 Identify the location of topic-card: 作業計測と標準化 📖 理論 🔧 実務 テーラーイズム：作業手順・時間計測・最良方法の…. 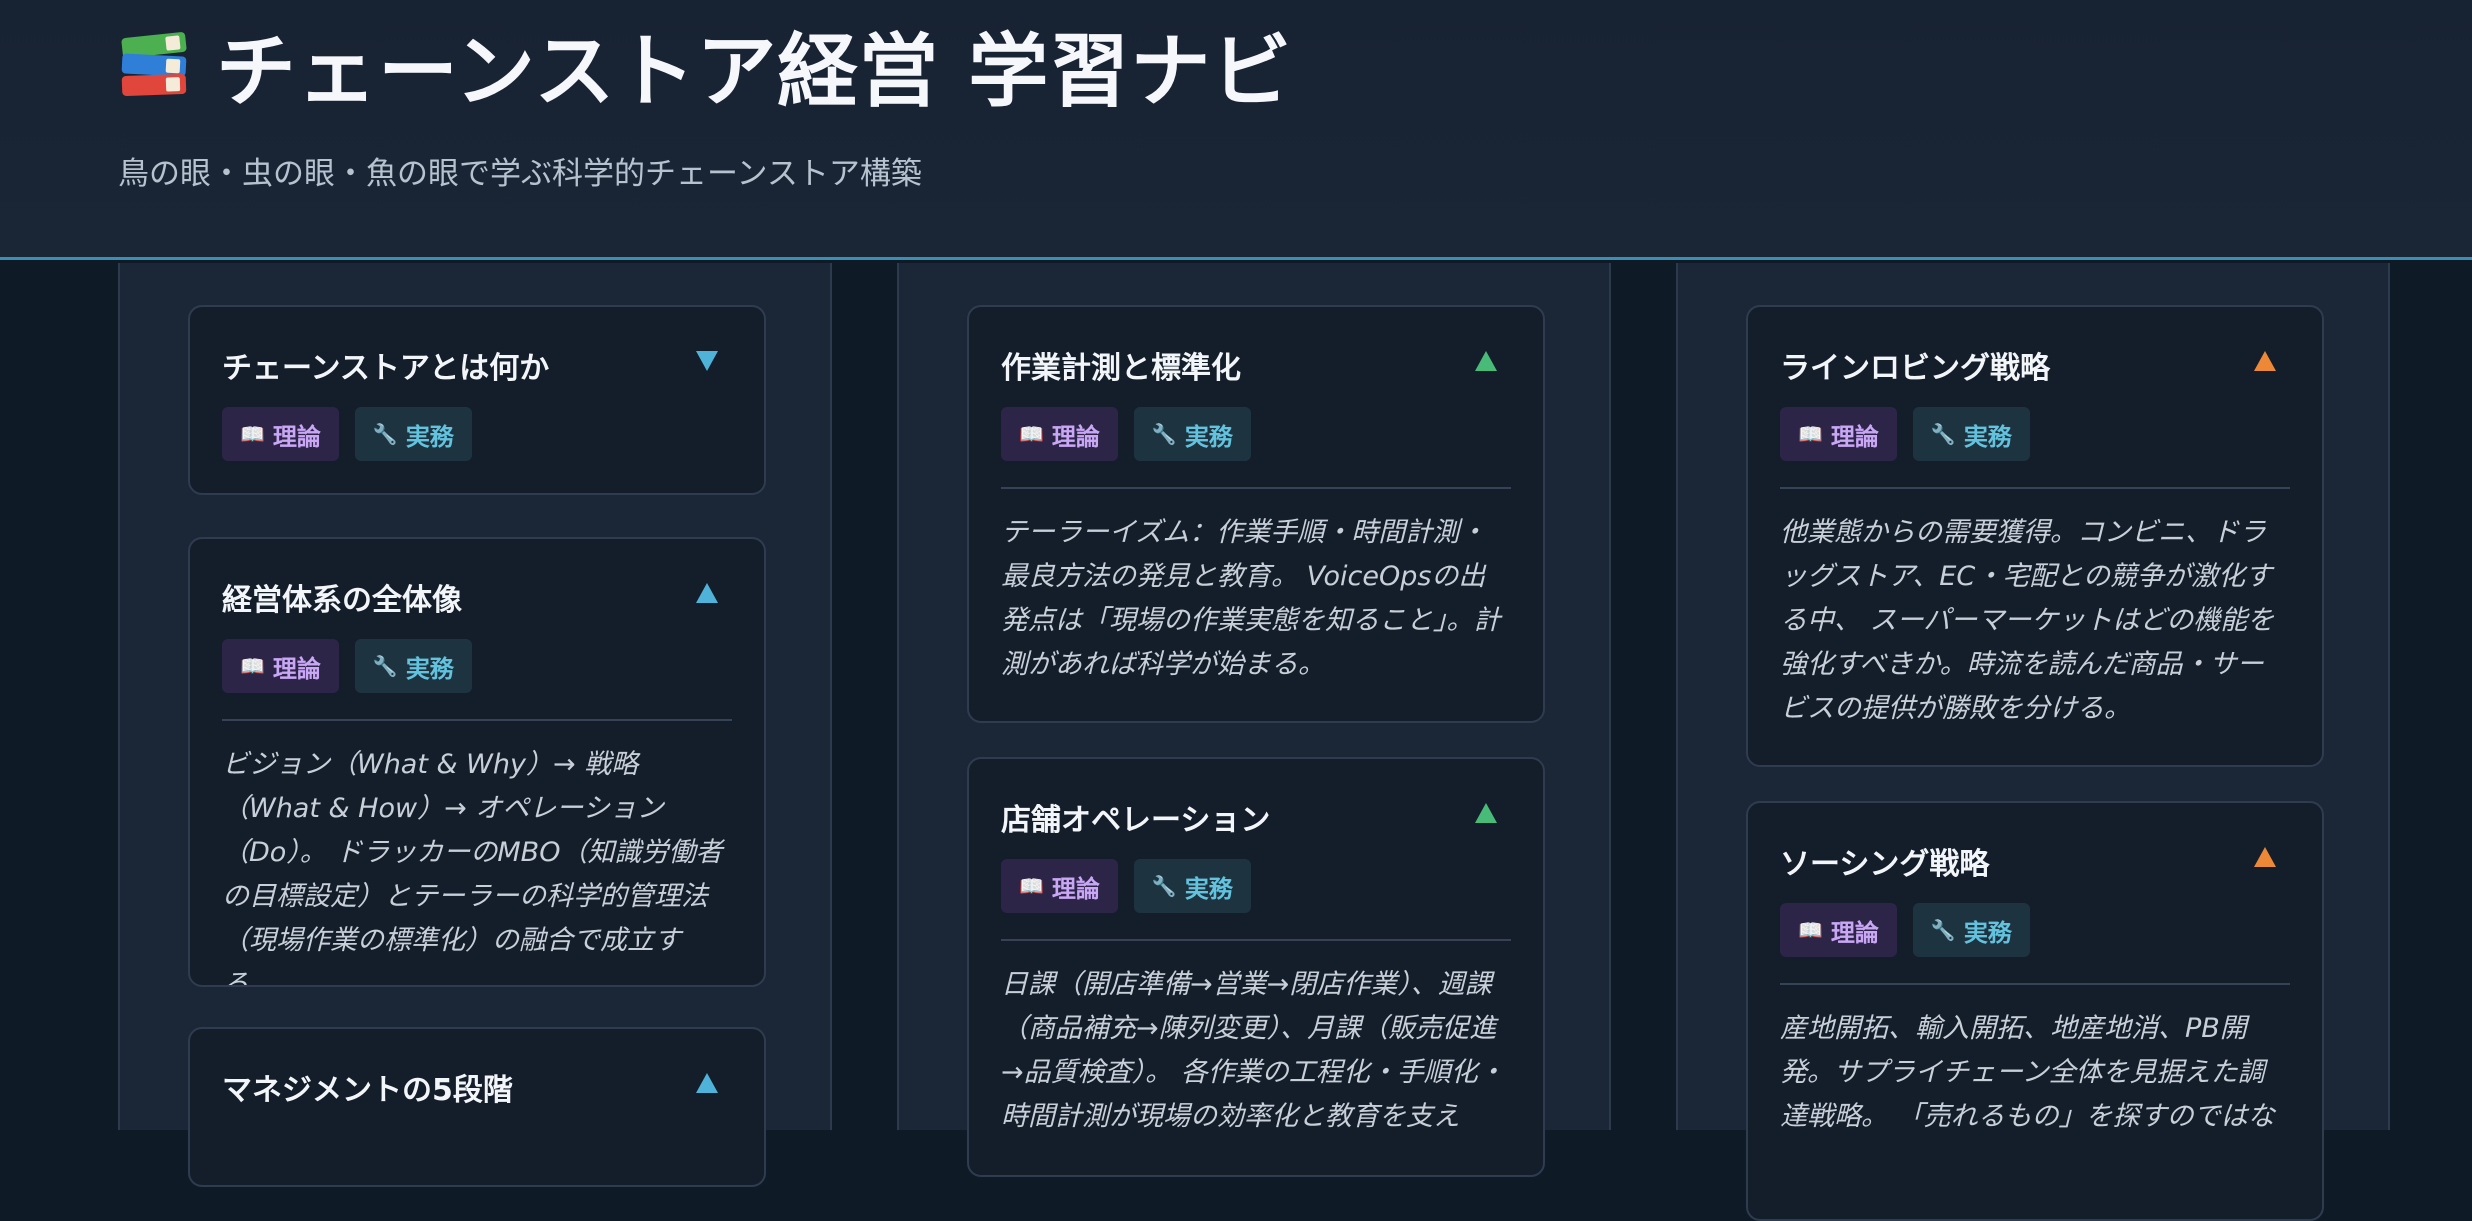
(1256, 514).